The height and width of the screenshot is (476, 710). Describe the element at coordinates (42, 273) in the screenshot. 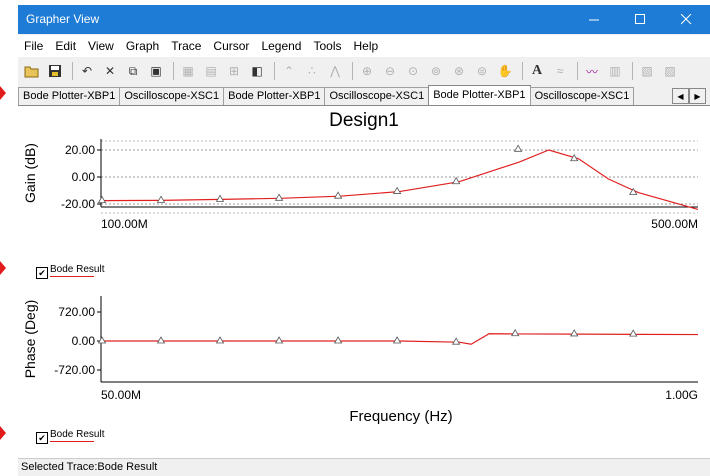

I see `gain-legend-checkbox: ✔` at that location.